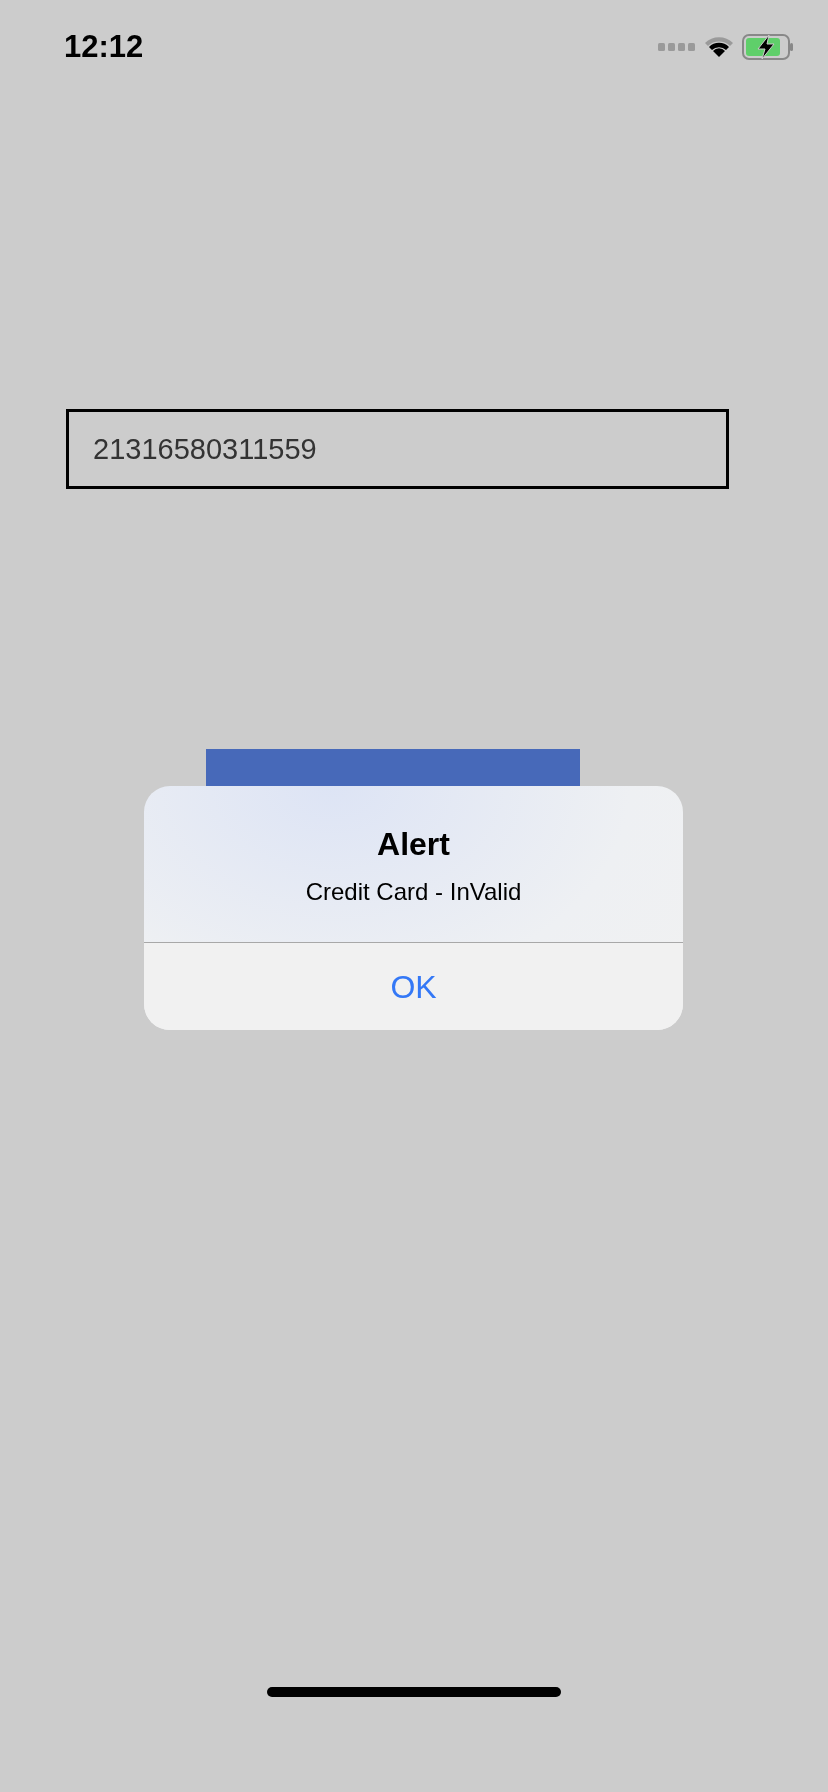  Describe the element at coordinates (413, 844) in the screenshot. I see `alert-title: Alert` at that location.